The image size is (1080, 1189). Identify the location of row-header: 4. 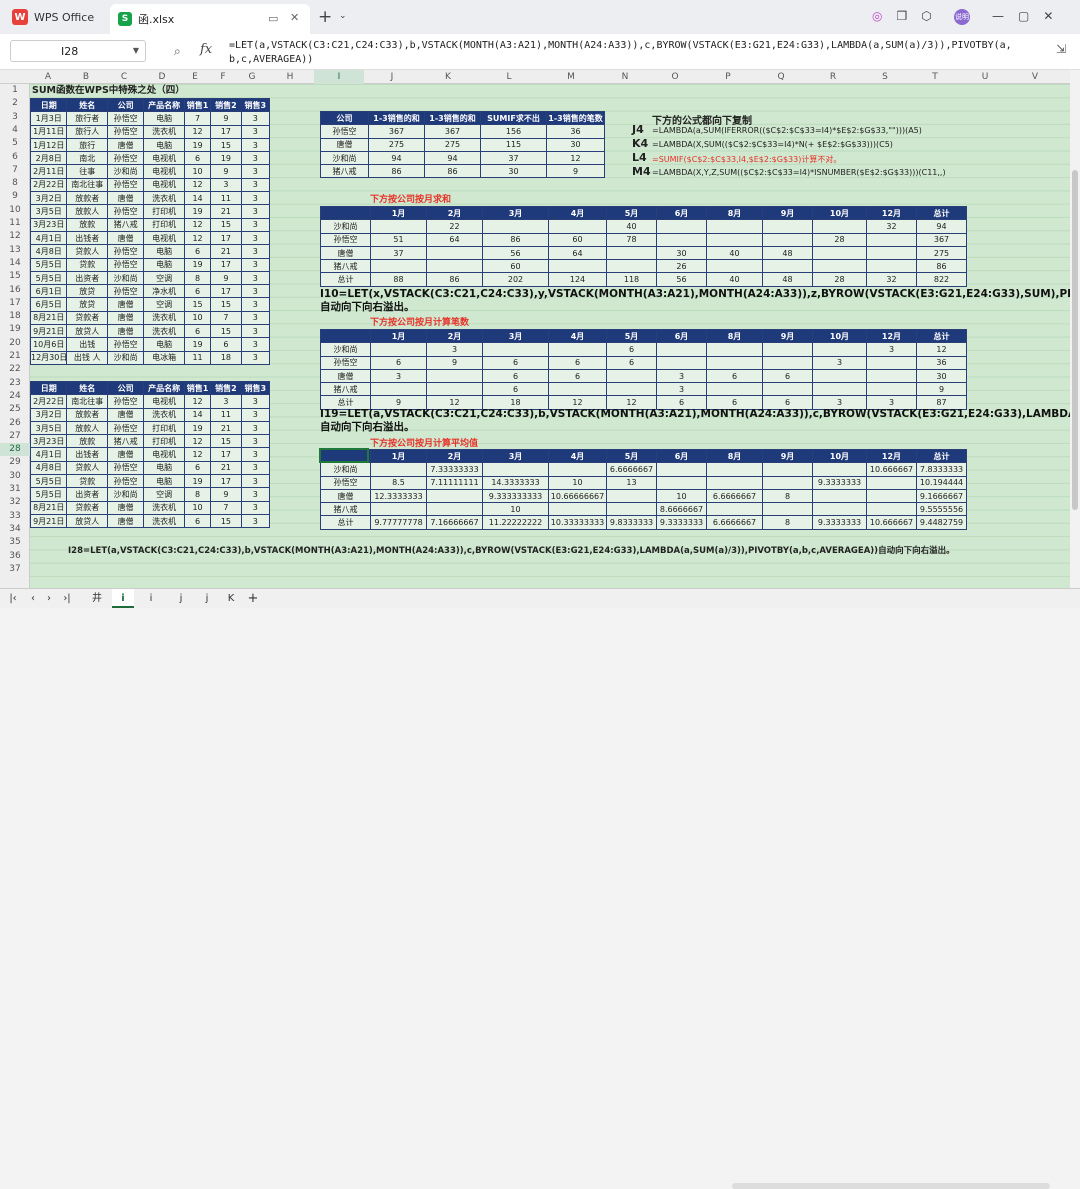
(15, 130).